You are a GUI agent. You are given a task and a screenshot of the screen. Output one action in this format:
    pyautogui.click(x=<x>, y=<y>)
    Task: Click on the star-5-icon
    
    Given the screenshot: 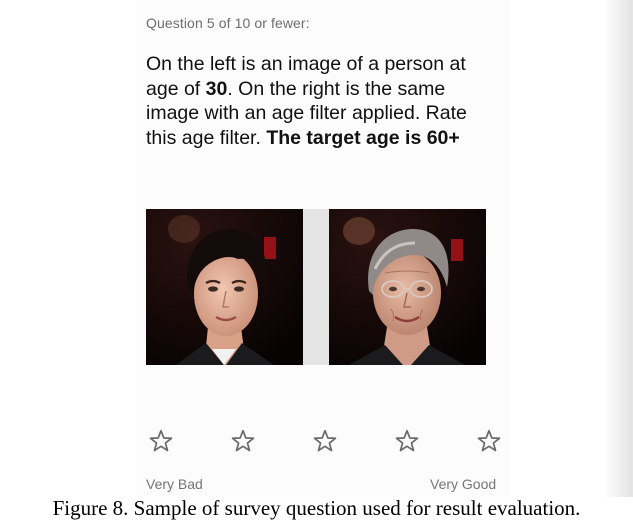 What is the action you would take?
    pyautogui.click(x=489, y=441)
    